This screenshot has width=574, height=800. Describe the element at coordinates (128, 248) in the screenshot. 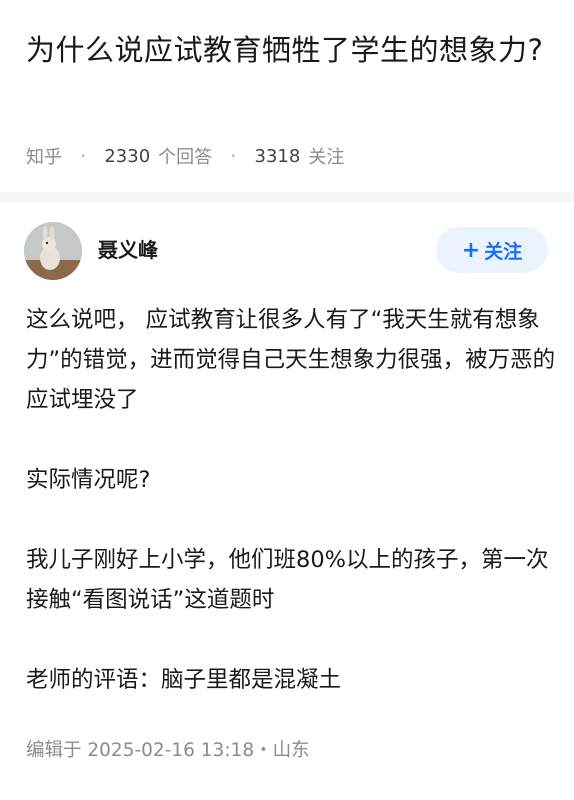

I see `author-name: 聂义峰` at that location.